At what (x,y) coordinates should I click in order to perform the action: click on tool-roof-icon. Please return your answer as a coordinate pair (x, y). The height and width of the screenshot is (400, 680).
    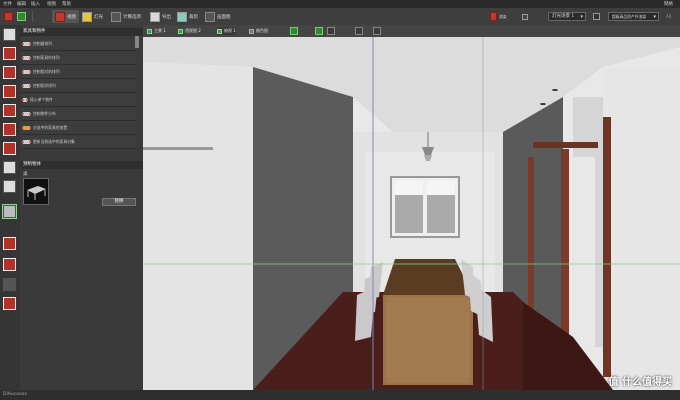
    Looking at the image, I should click on (9, 243).